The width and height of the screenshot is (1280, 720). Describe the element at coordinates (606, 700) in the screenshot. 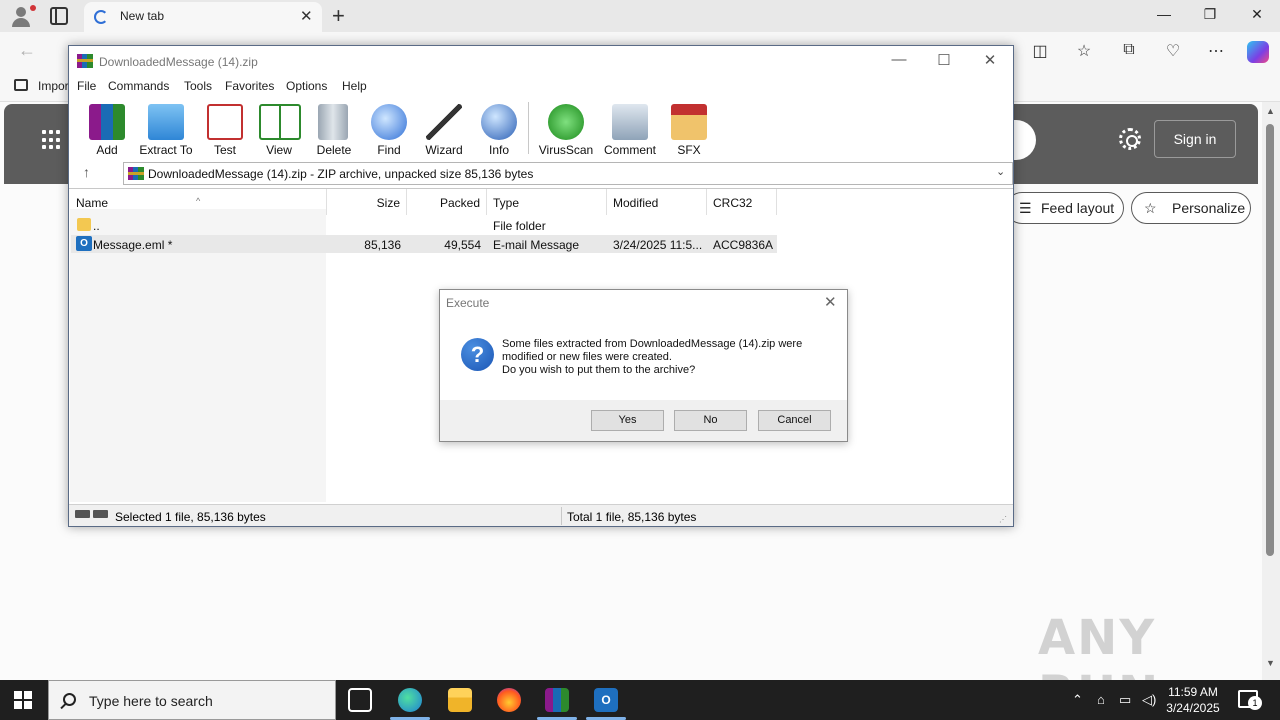

I see `outlook-taskbar-icon: O` at that location.